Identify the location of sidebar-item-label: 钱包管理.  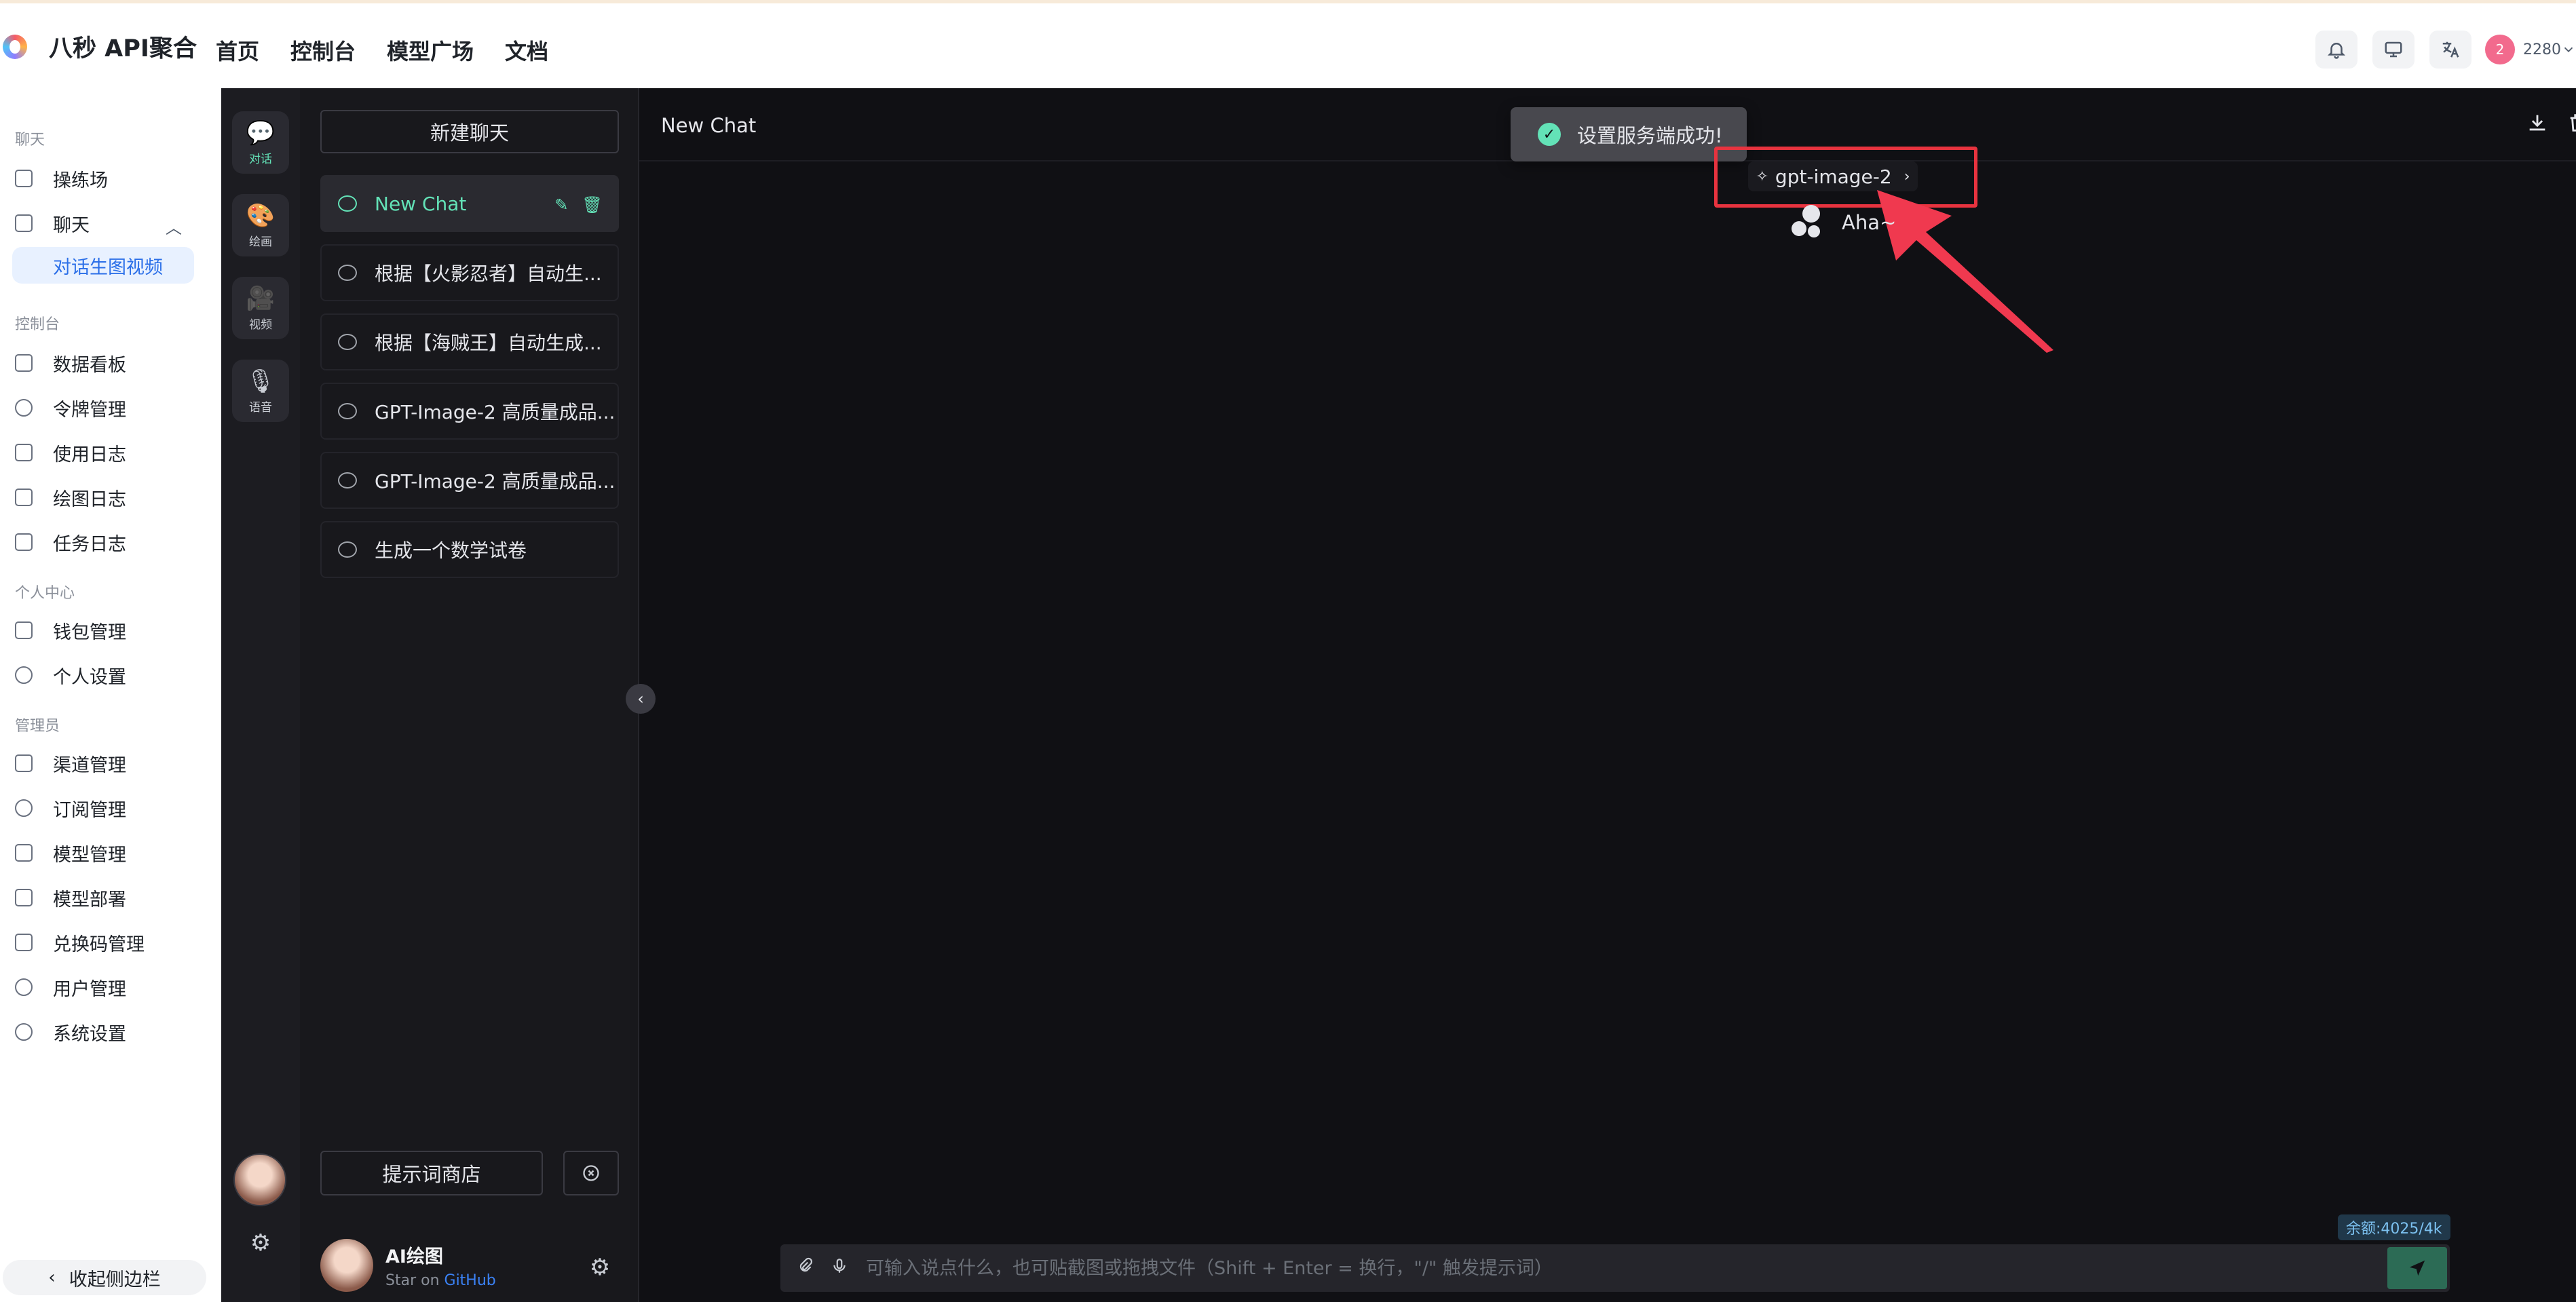
(90, 632).